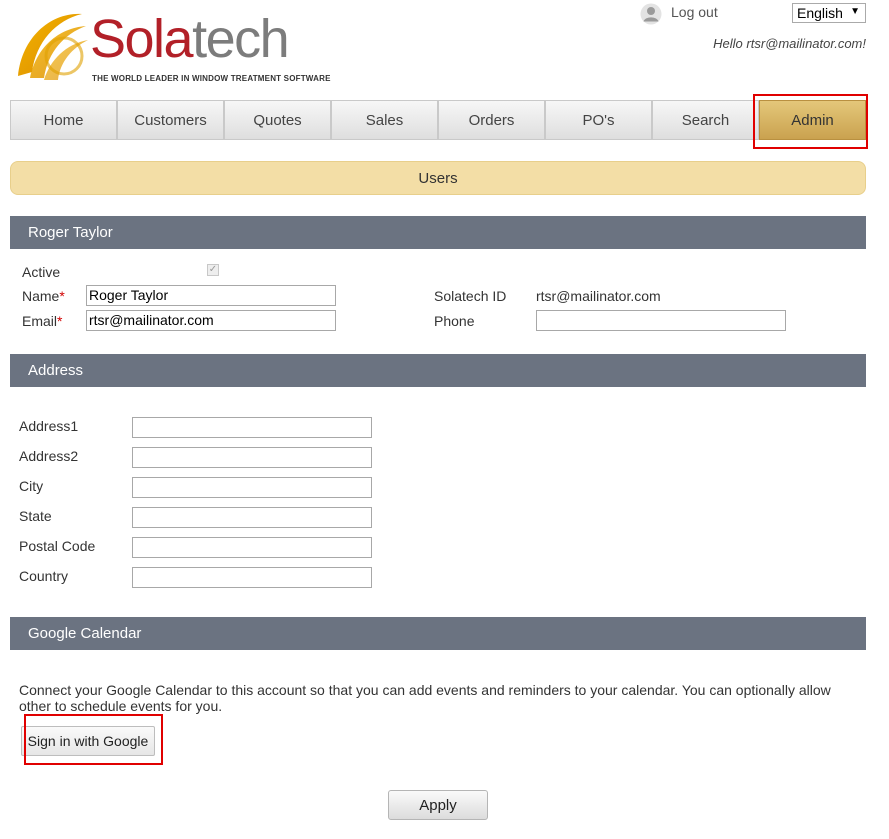  Describe the element at coordinates (41, 272) in the screenshot. I see `active-label: Active` at that location.